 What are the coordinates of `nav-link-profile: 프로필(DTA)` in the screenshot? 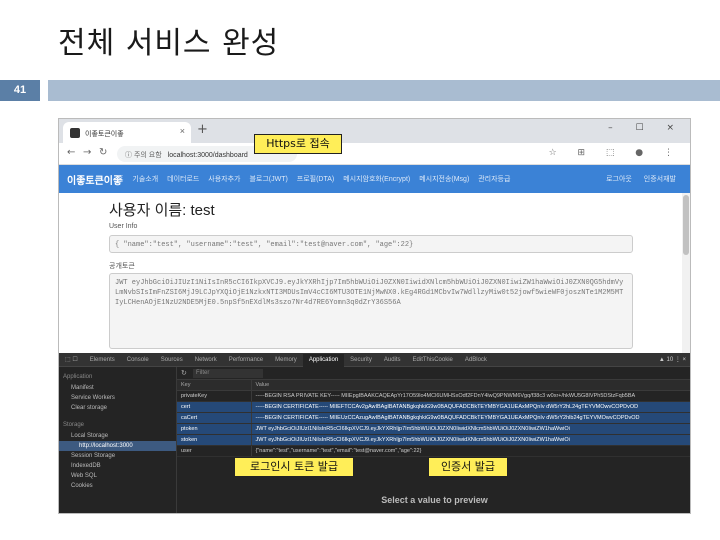 It's located at (315, 179).